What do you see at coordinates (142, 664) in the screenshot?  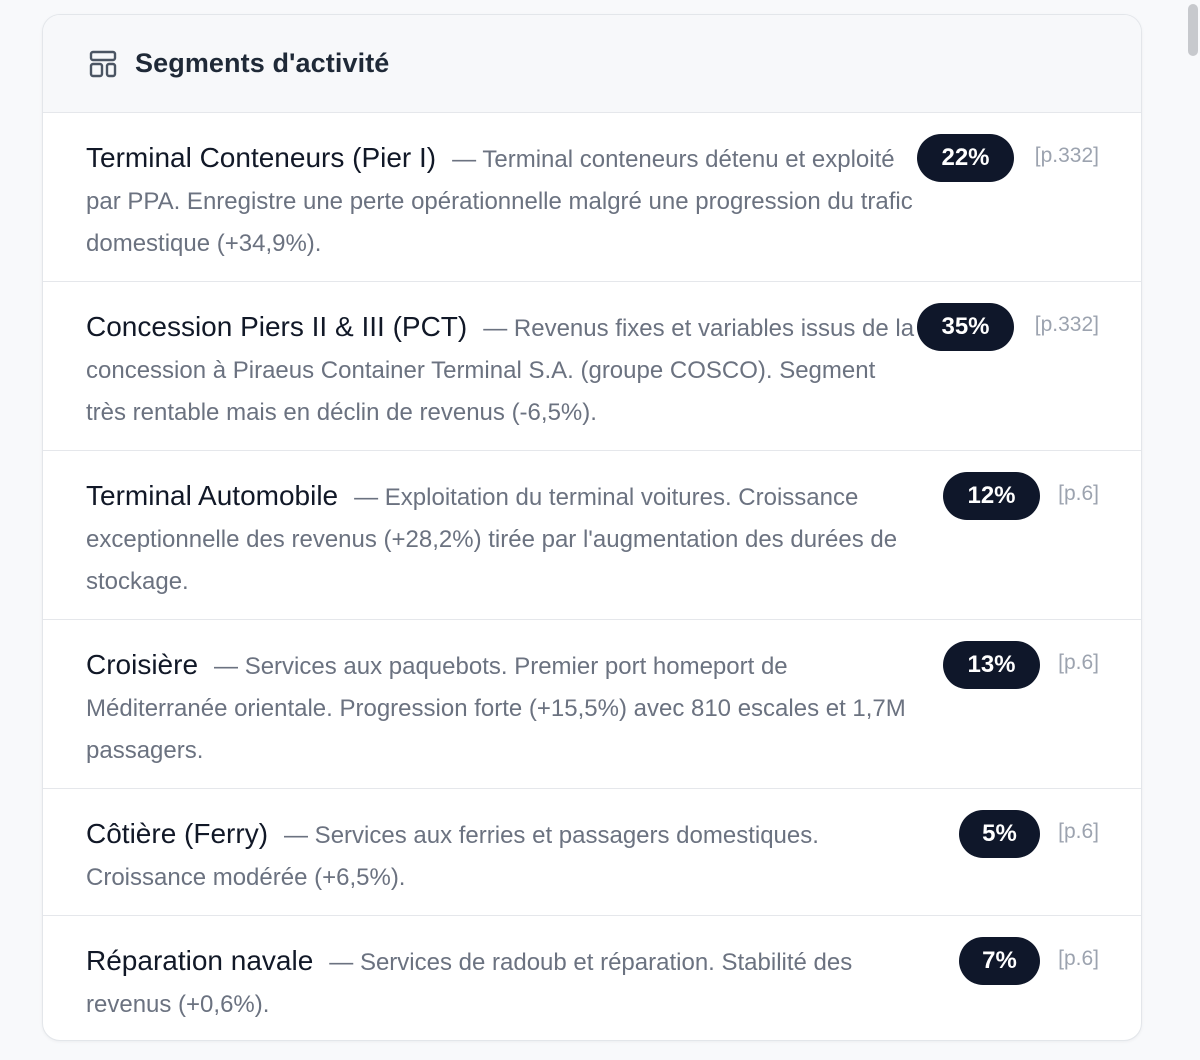 I see `segment-name: Croisière` at bounding box center [142, 664].